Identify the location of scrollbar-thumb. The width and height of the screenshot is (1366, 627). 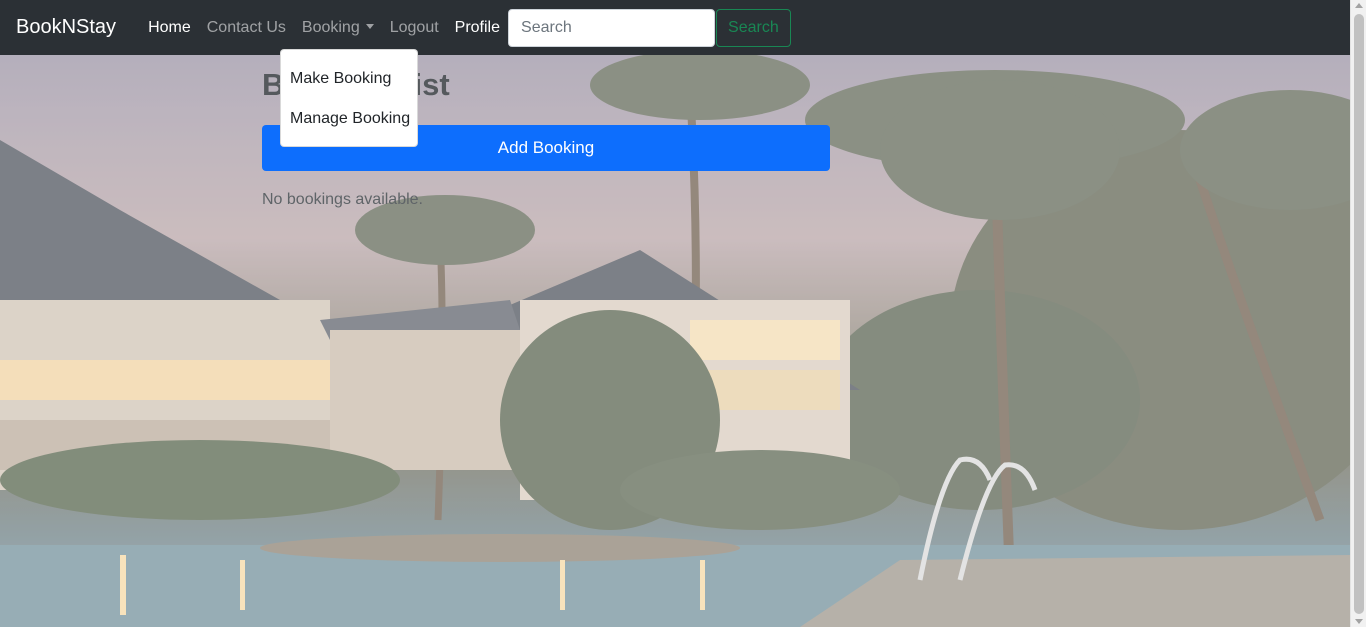
(1359, 314).